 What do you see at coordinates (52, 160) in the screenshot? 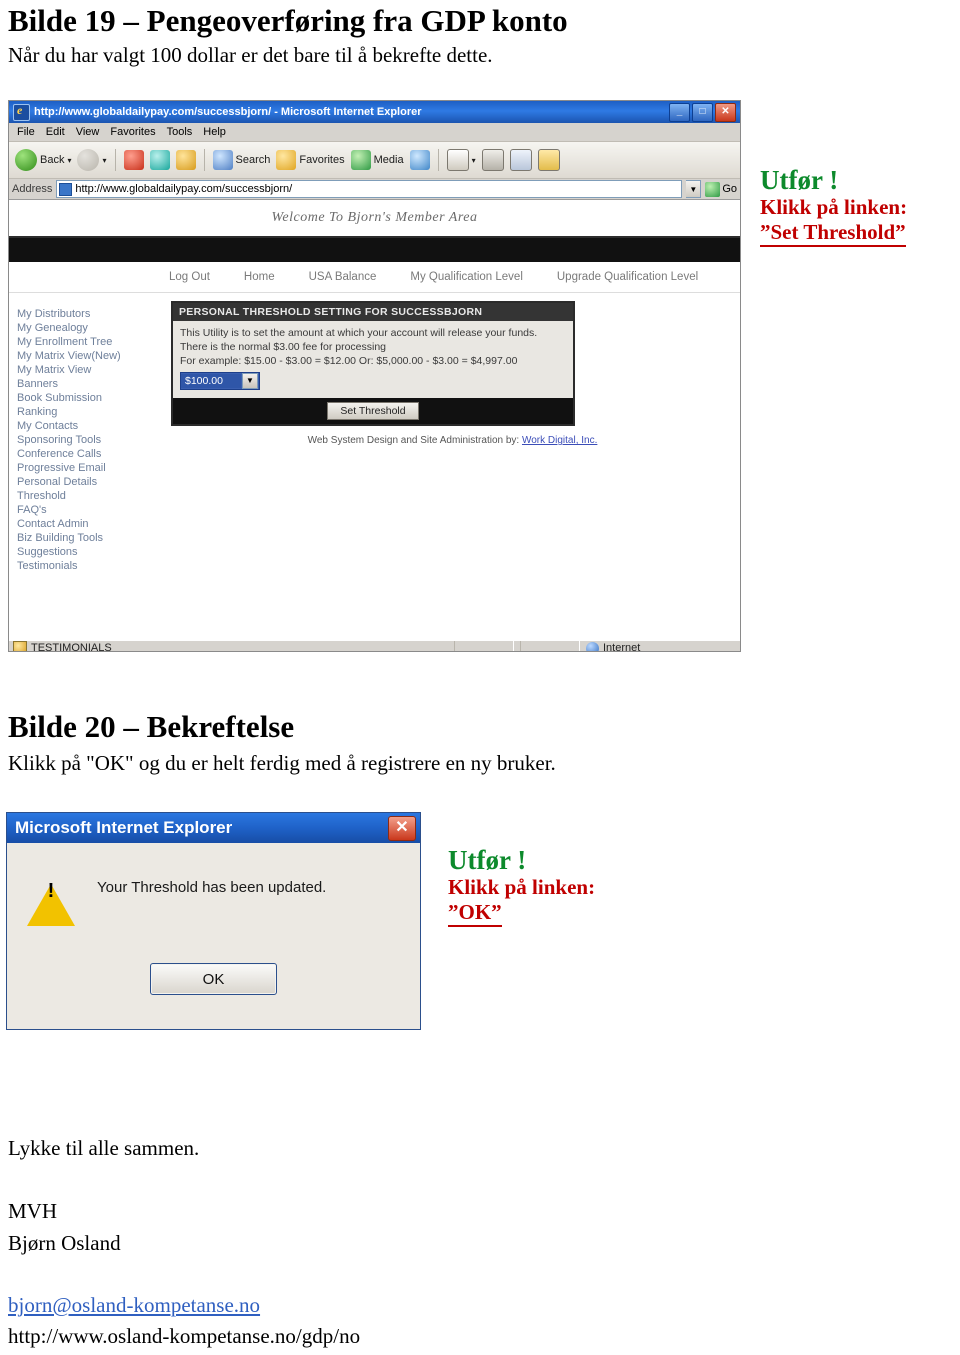
I see `back-label: Back` at bounding box center [52, 160].